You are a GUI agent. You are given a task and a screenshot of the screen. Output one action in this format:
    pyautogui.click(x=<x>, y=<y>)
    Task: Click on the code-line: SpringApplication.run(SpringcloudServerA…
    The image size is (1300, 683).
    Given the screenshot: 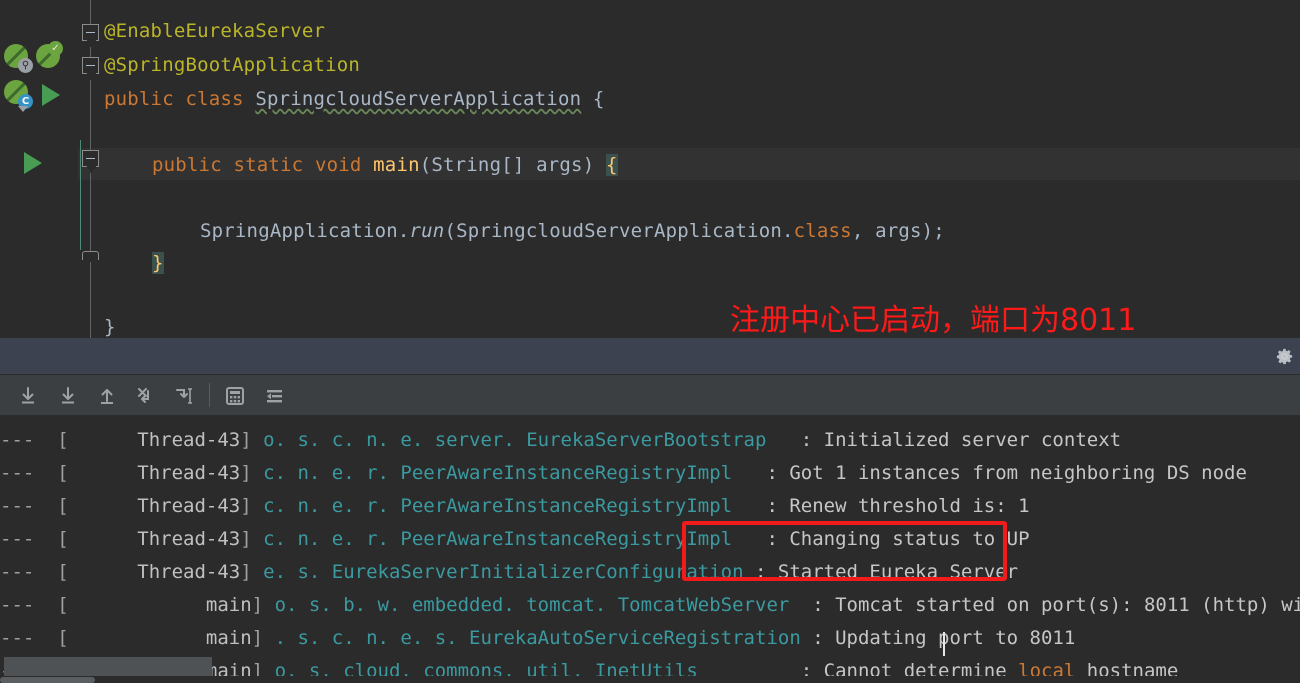 What is the action you would take?
    pyautogui.click(x=572, y=231)
    